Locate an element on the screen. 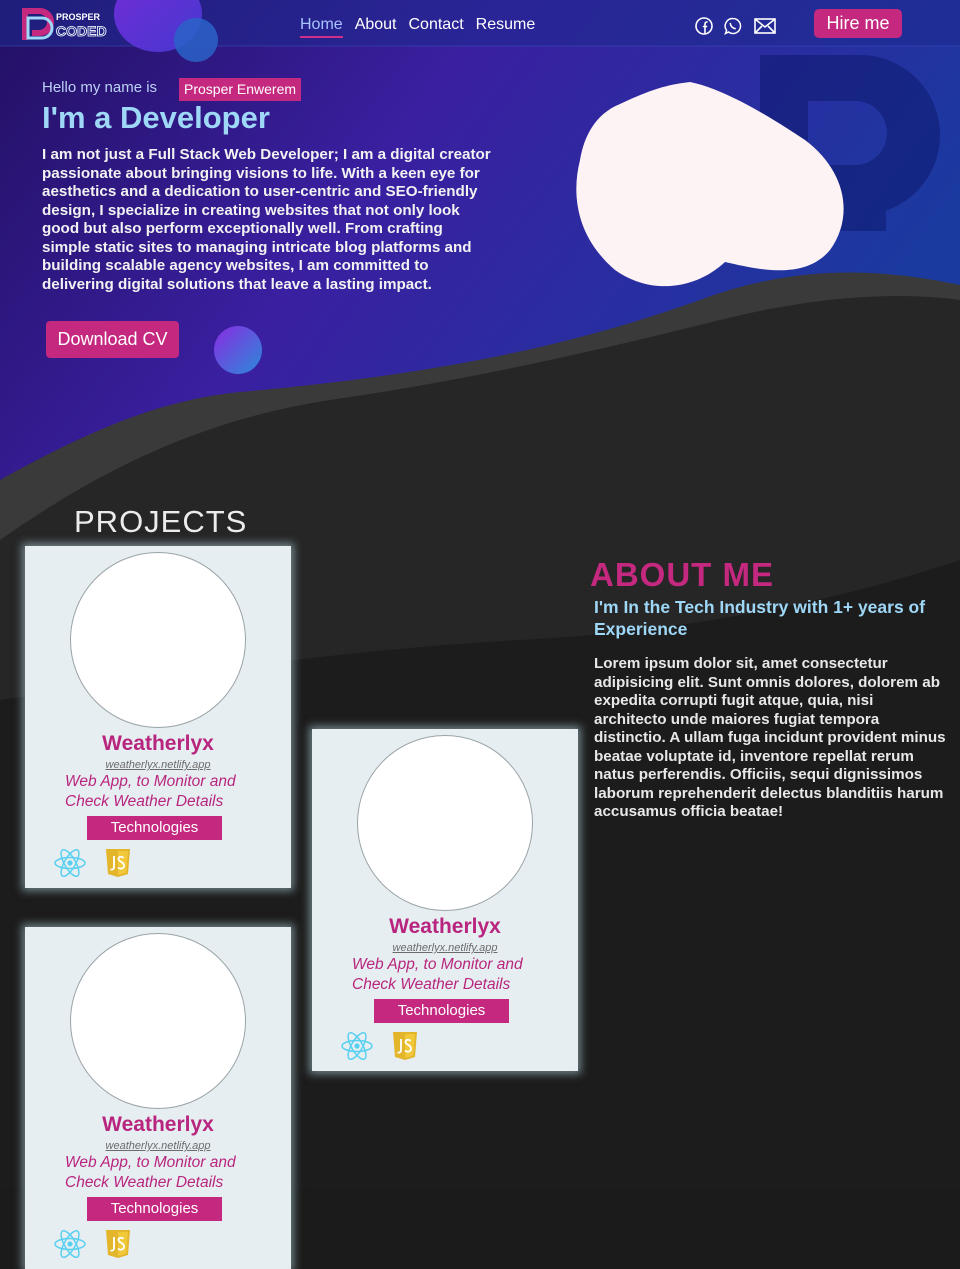  logo-big-text: CODED is located at coordinates (81, 31).